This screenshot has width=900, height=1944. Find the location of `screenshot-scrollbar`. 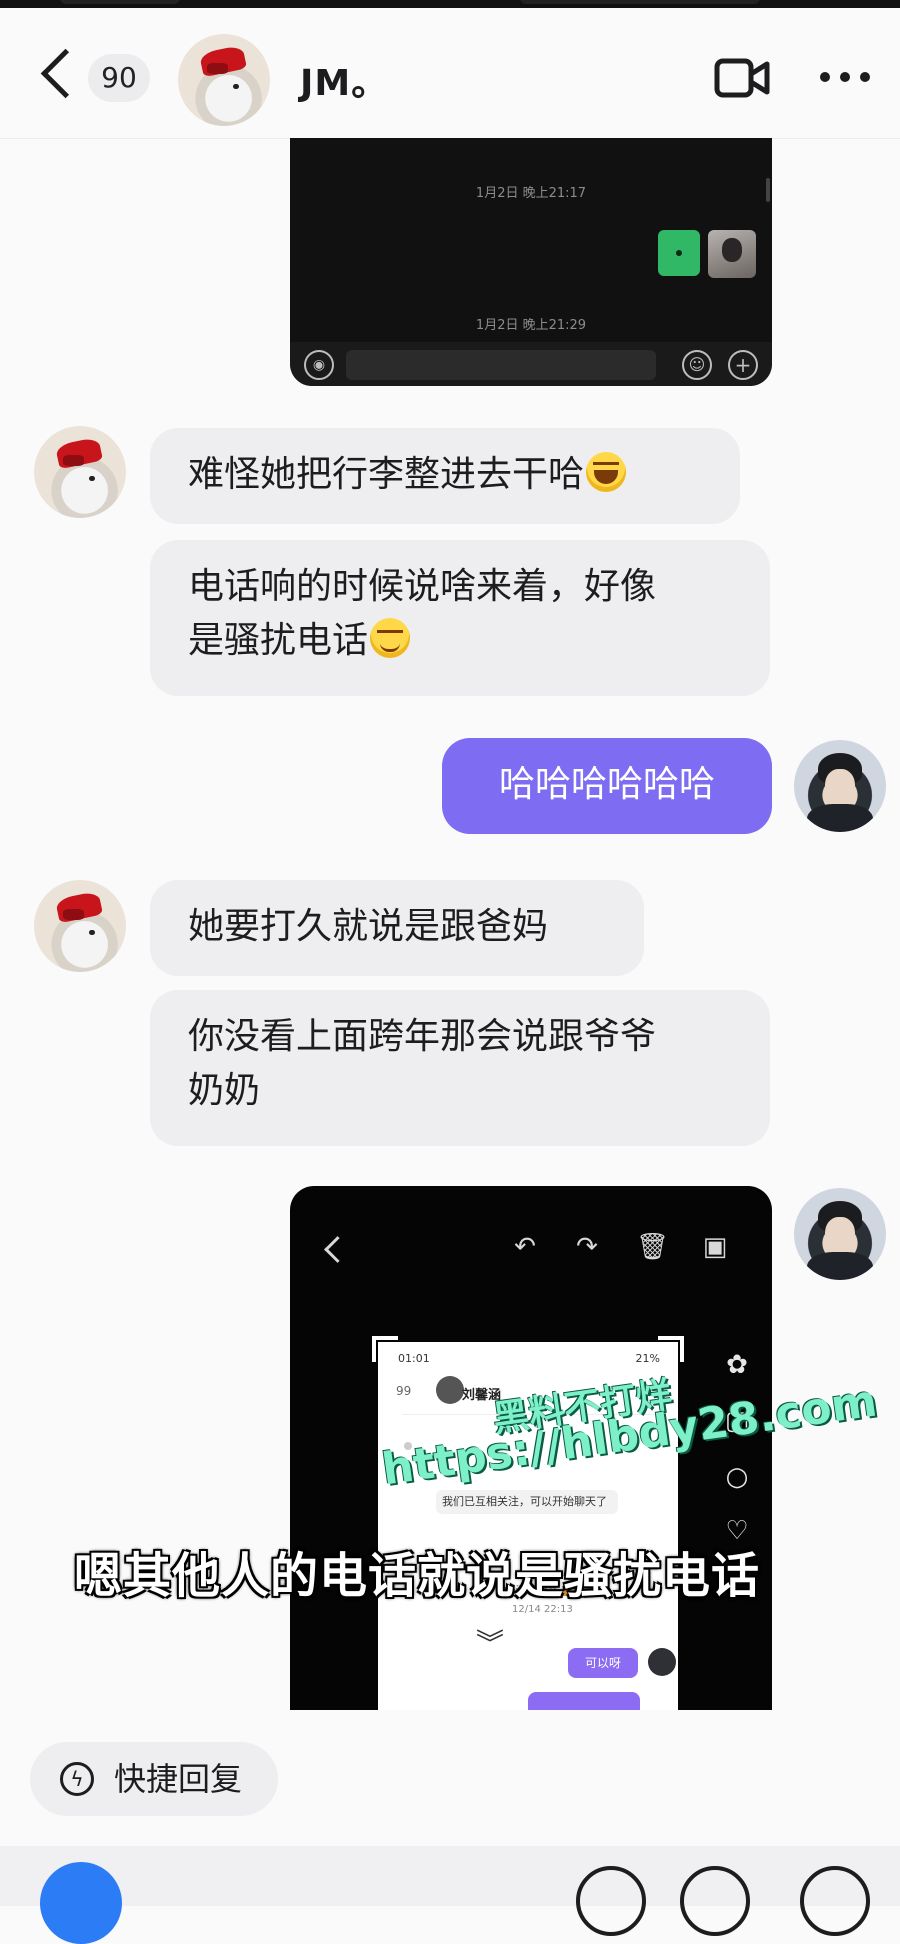

screenshot-scrollbar is located at coordinates (768, 190).